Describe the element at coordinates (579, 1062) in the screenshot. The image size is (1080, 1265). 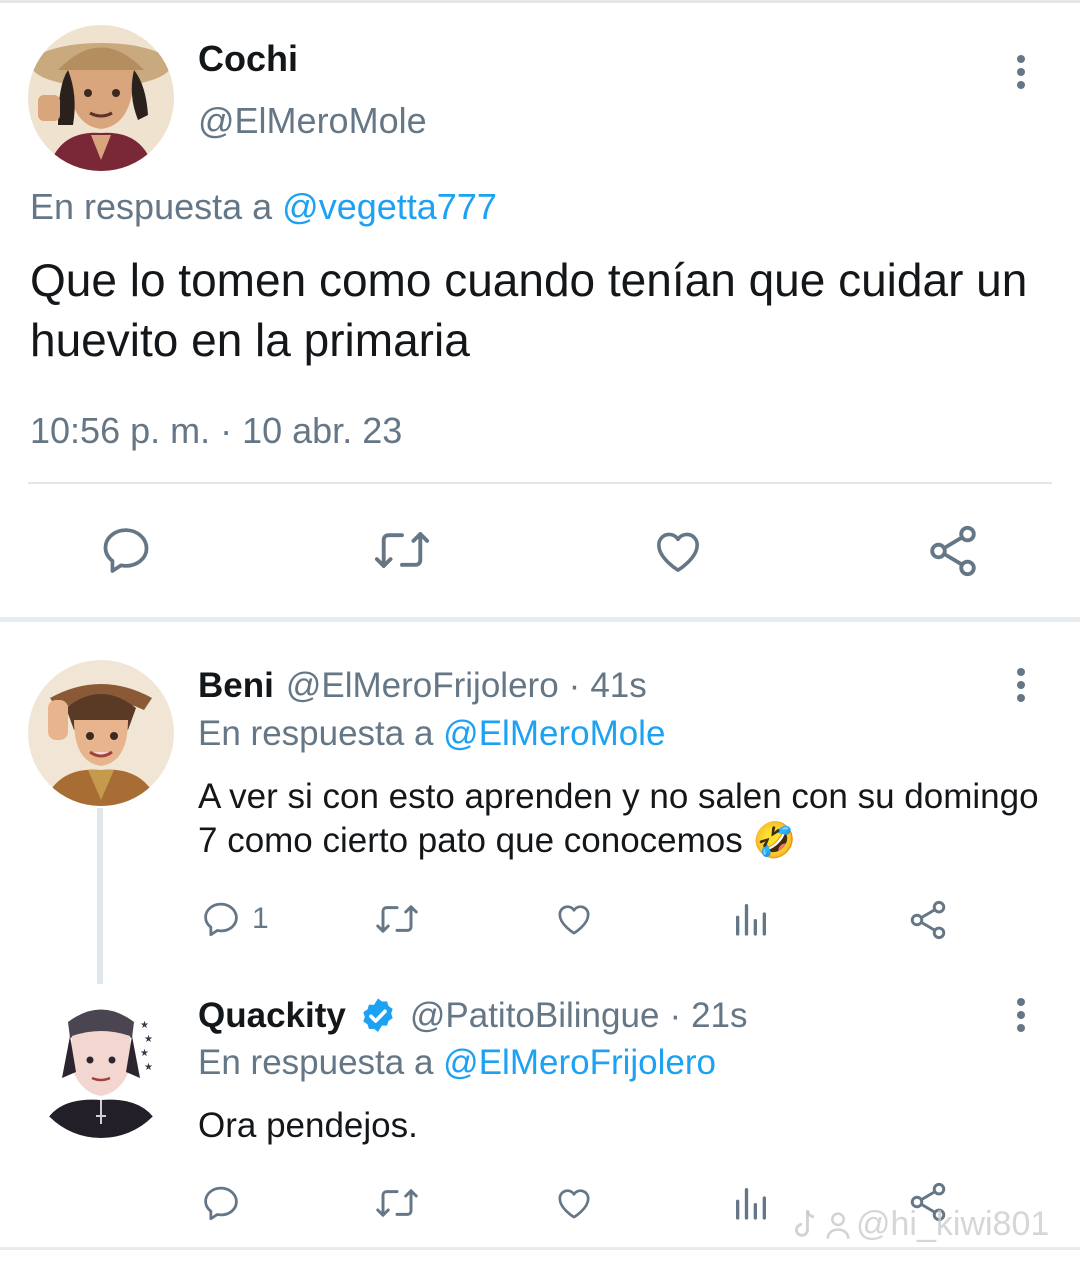
I see `reply-to-link: @ElMeroFrijolero` at that location.